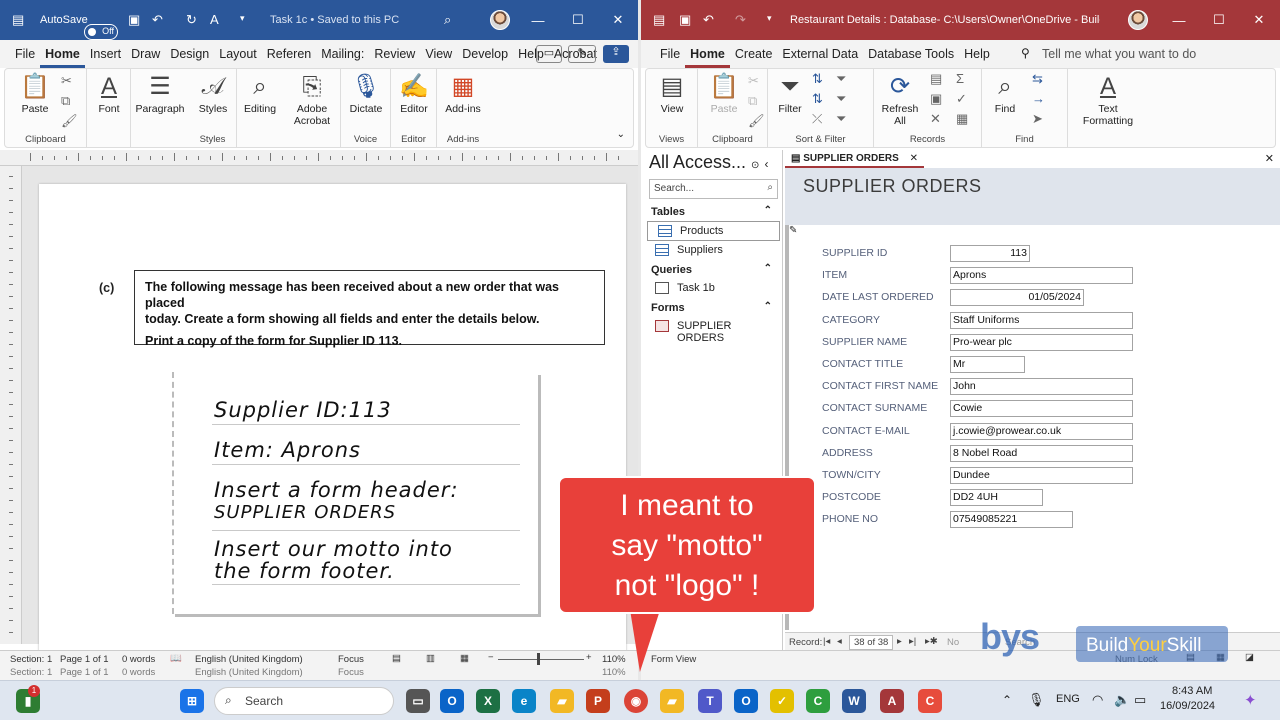  I want to click on sort-descending-icon: ⇅, so click(817, 99).